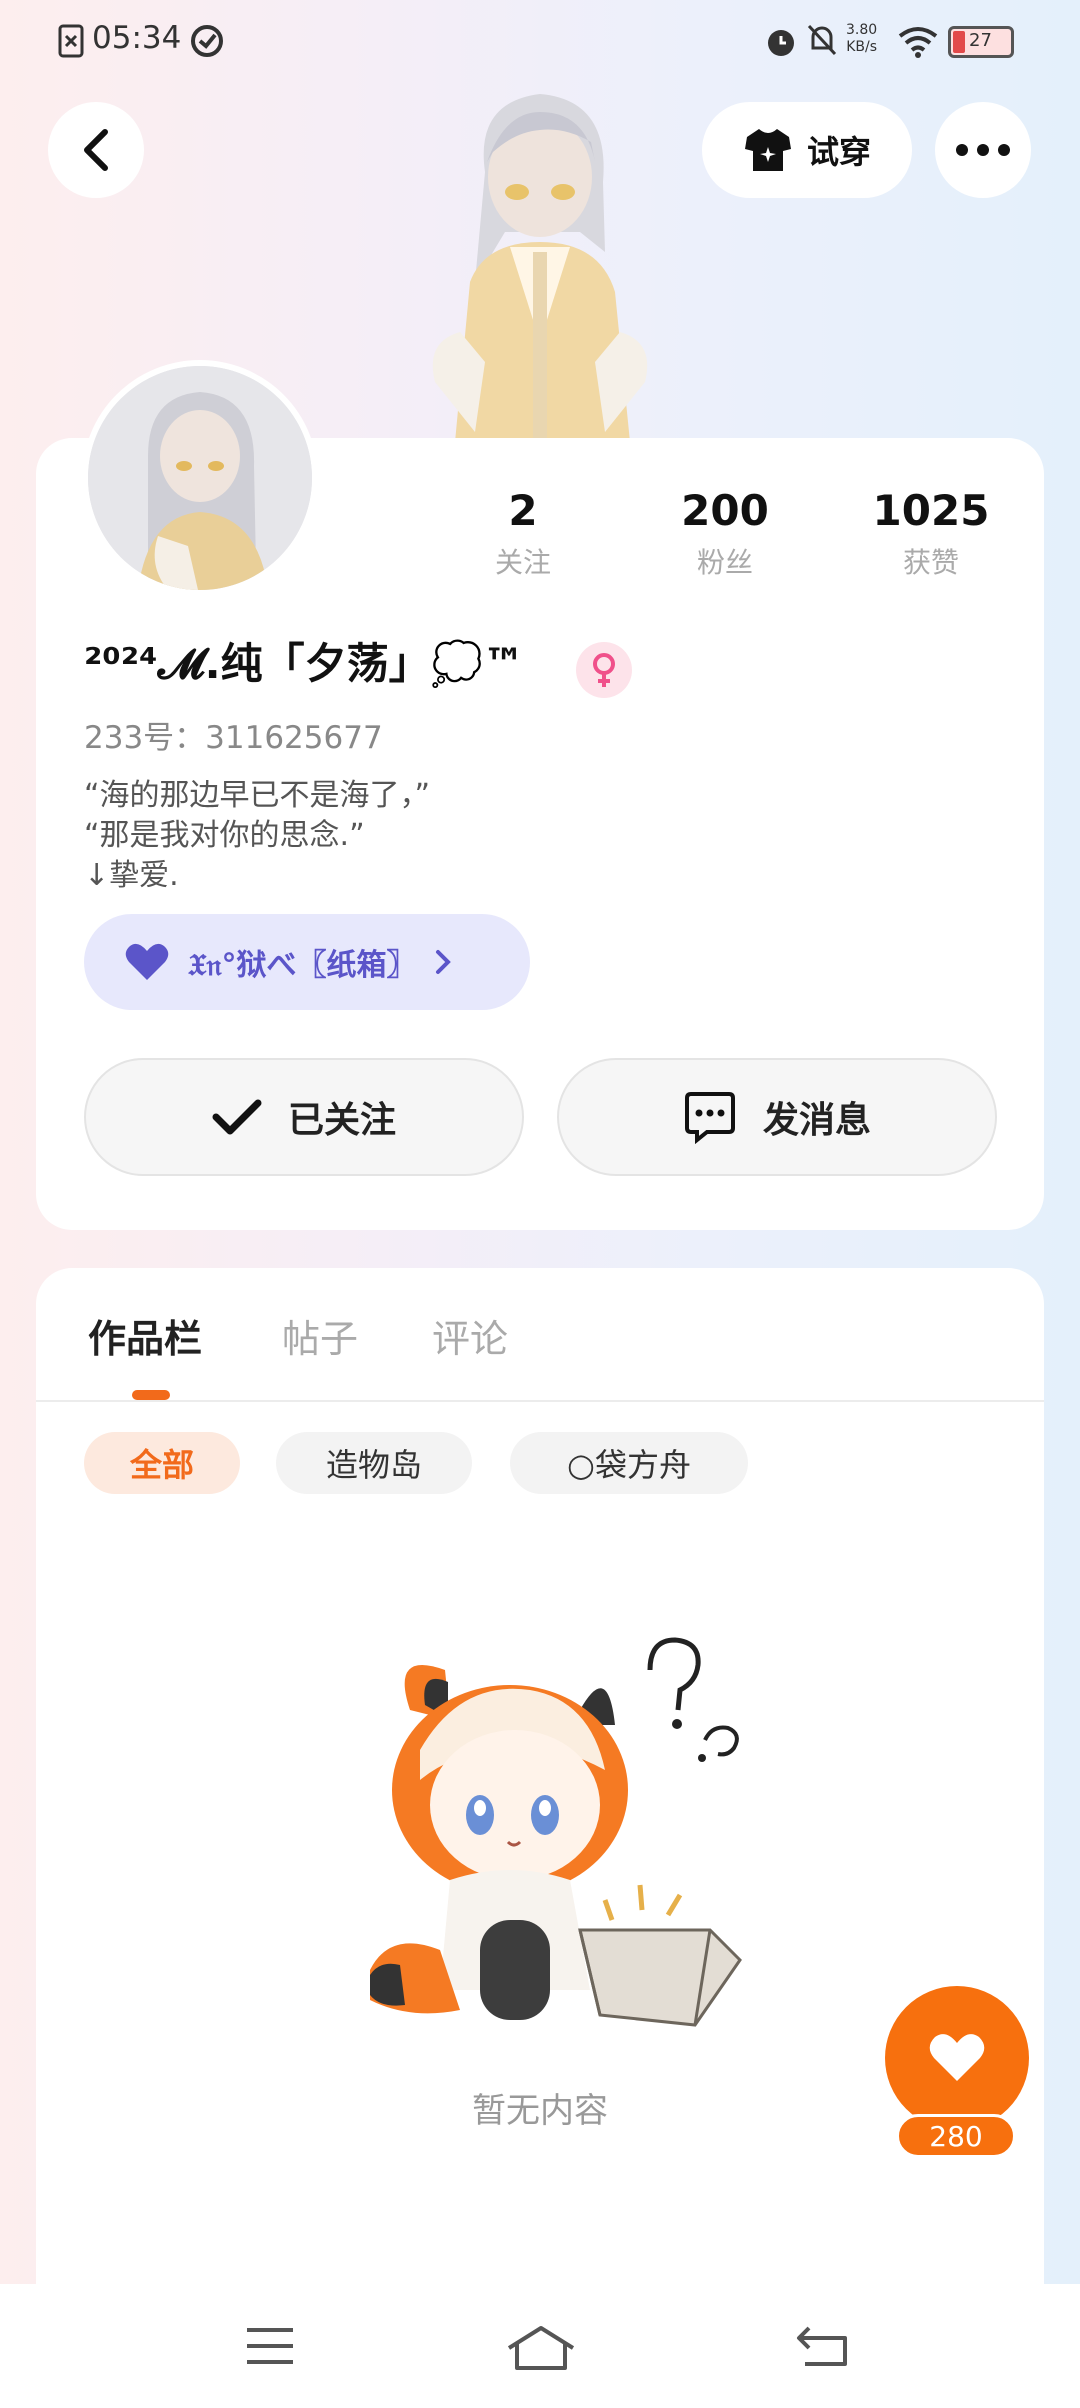 This screenshot has height=2408, width=1080. I want to click on tshirt-icon, so click(767, 150).